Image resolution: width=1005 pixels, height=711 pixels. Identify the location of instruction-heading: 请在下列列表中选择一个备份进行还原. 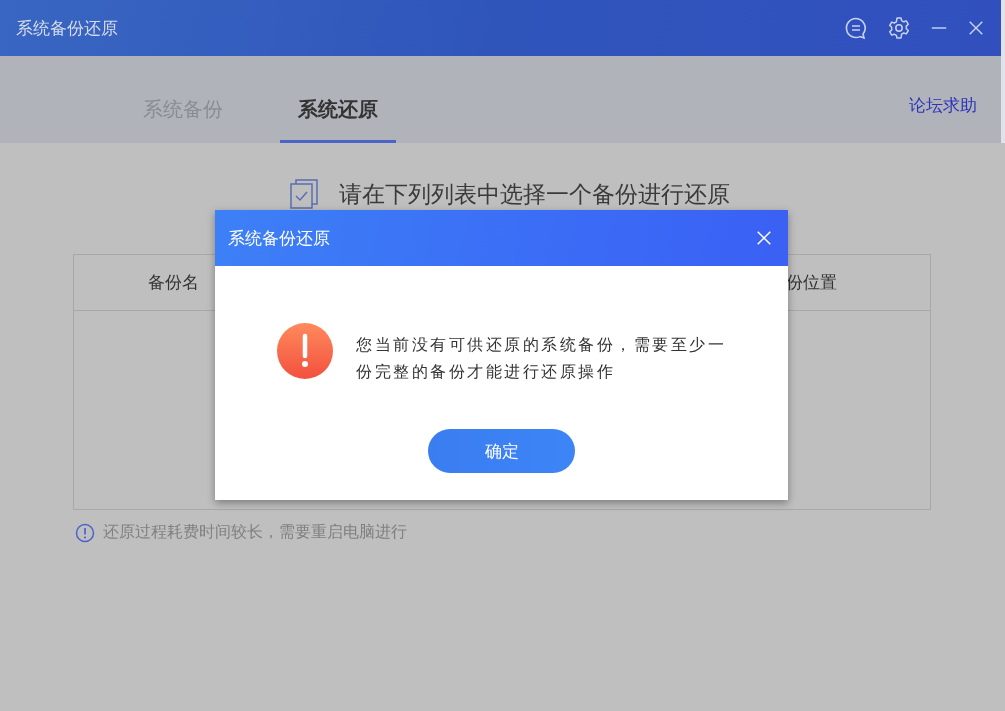
(534, 194).